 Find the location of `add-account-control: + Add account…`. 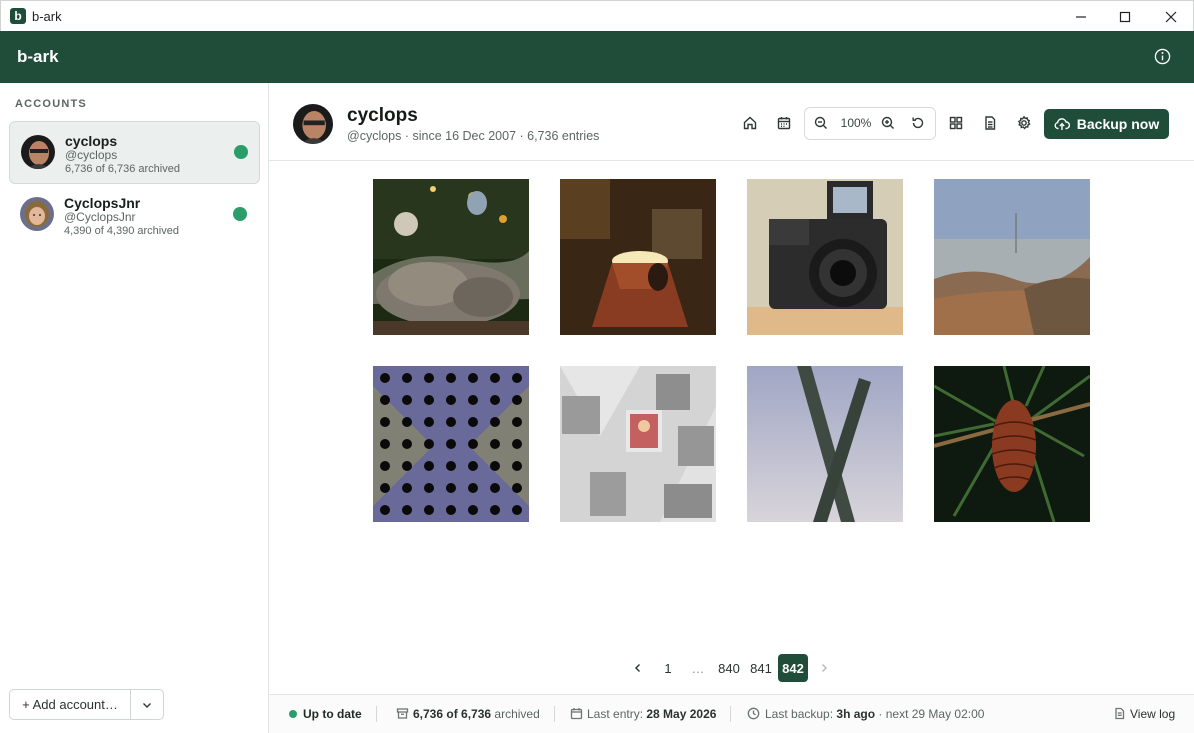

add-account-control: + Add account… is located at coordinates (86, 704).